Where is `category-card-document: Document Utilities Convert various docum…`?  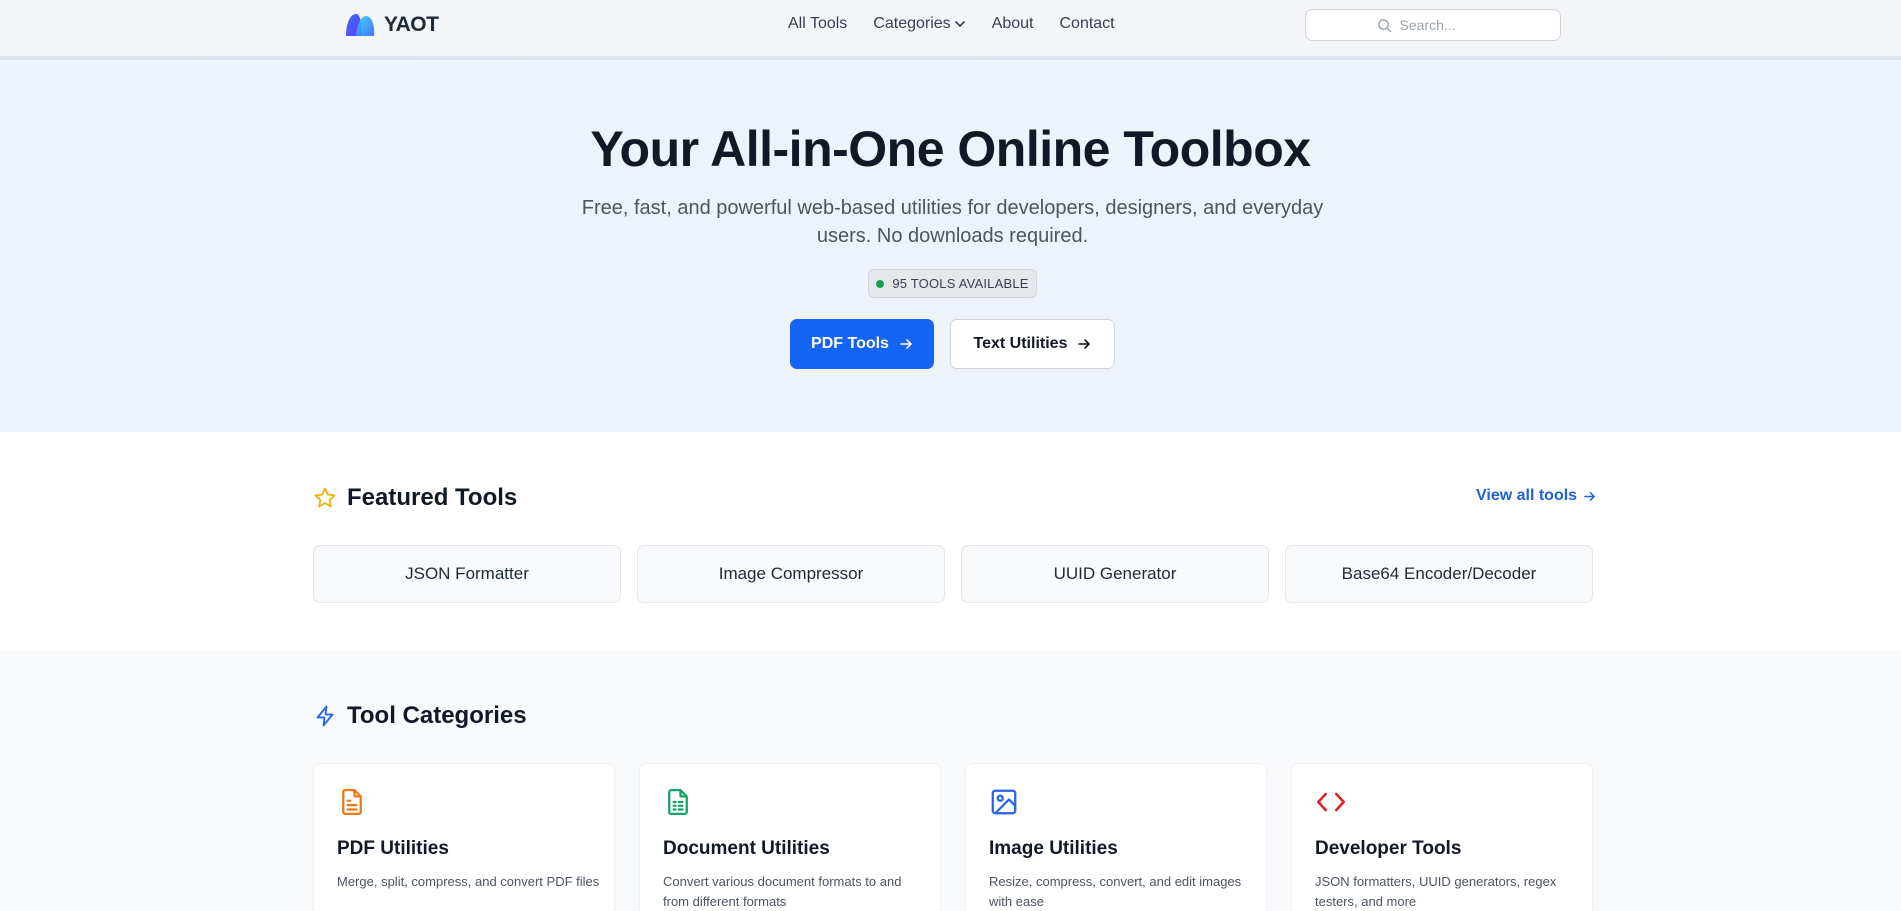 category-card-document: Document Utilities Convert various docum… is located at coordinates (790, 837).